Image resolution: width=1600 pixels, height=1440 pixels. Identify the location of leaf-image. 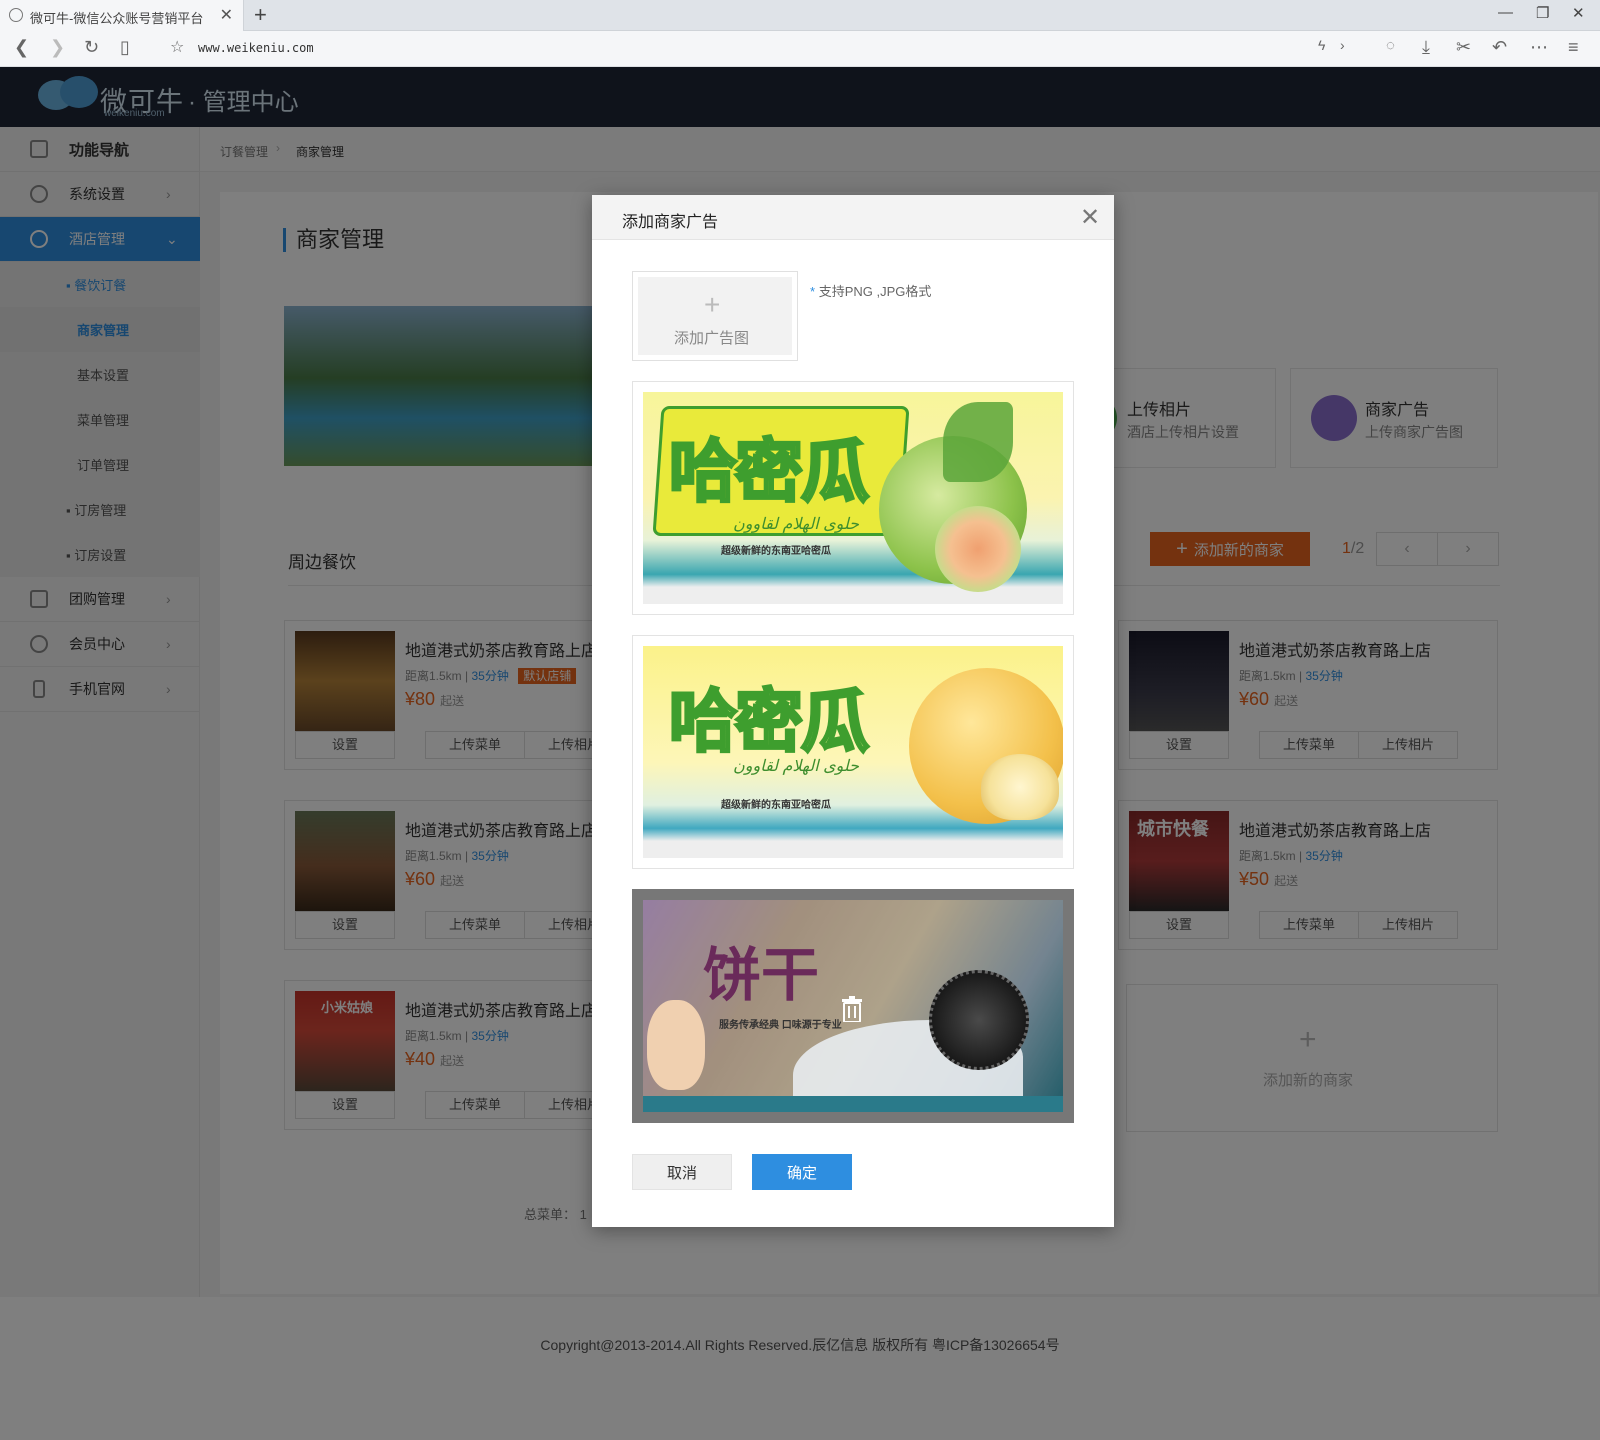
(978, 442).